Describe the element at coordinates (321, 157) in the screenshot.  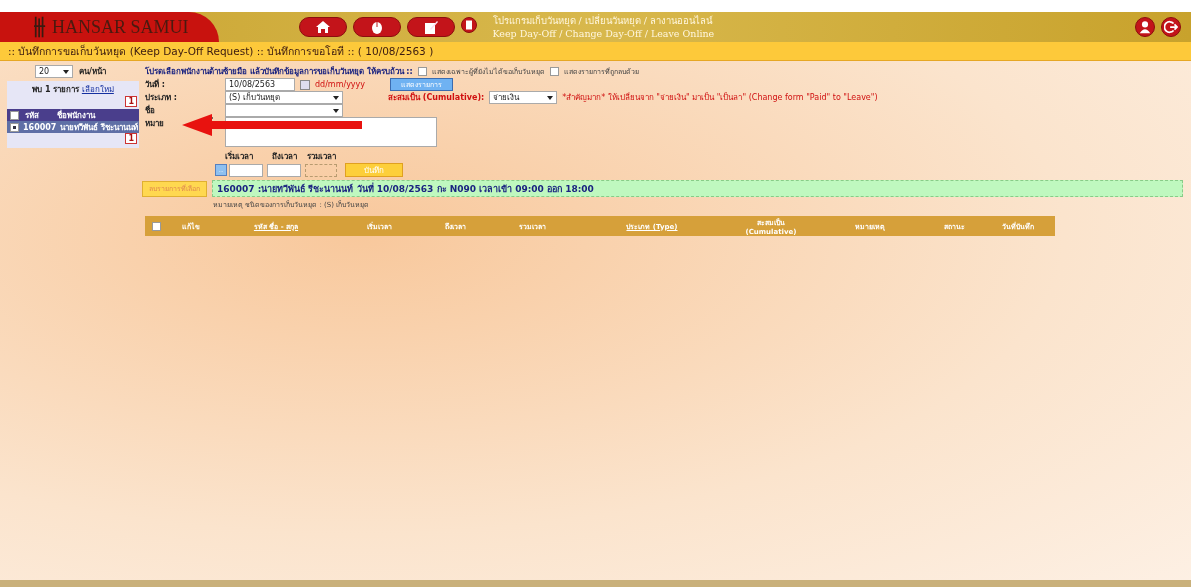
I see `time-label: รวมเวลา` at that location.